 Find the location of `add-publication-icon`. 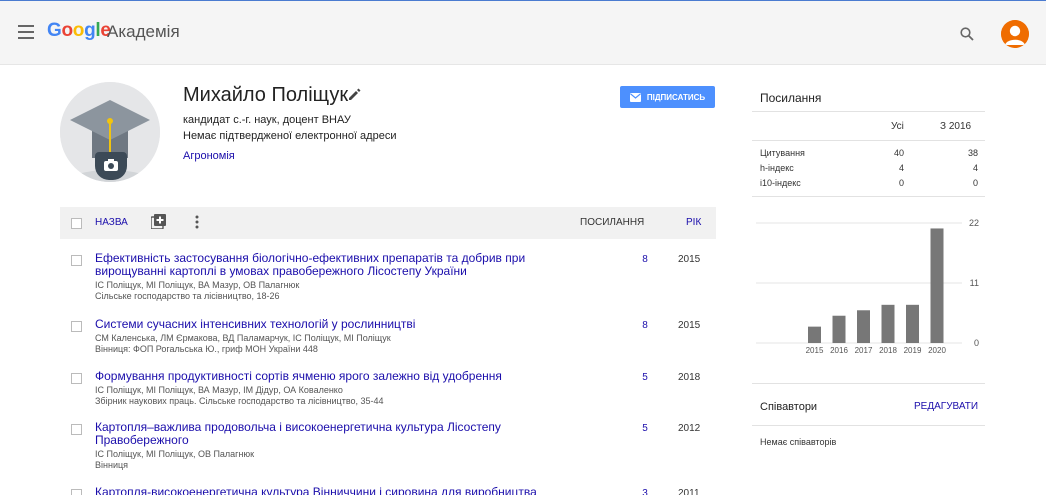

add-publication-icon is located at coordinates (158, 221).